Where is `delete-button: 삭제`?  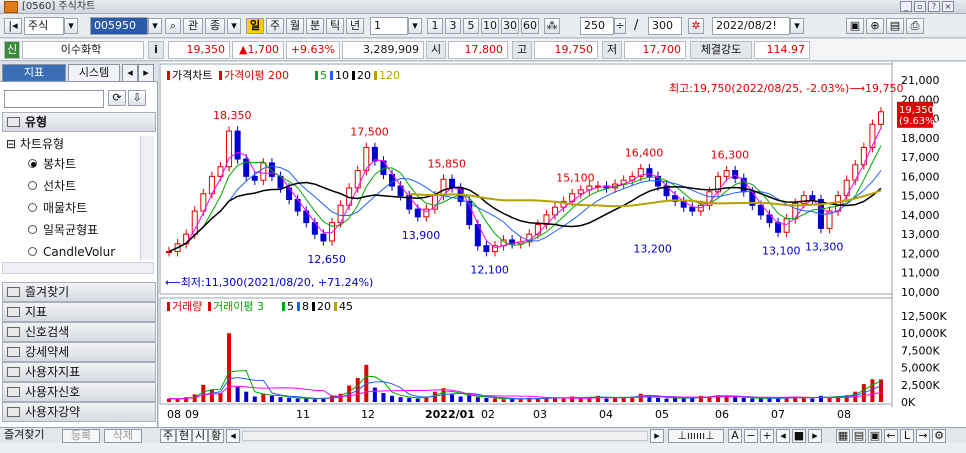 delete-button: 삭제 is located at coordinates (123, 436).